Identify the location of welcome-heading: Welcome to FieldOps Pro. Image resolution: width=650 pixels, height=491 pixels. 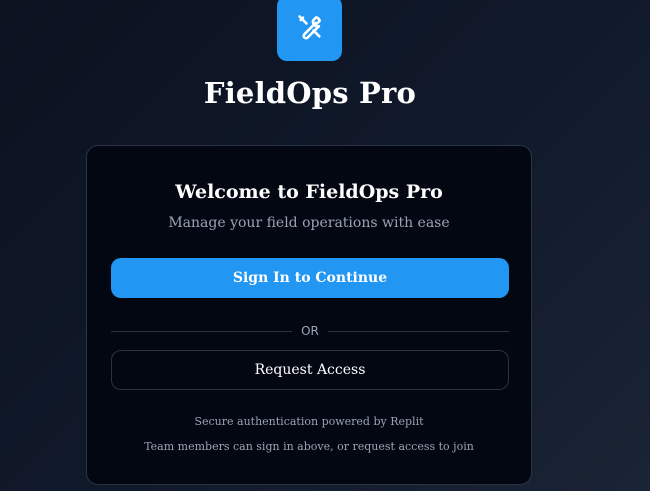
(309, 192).